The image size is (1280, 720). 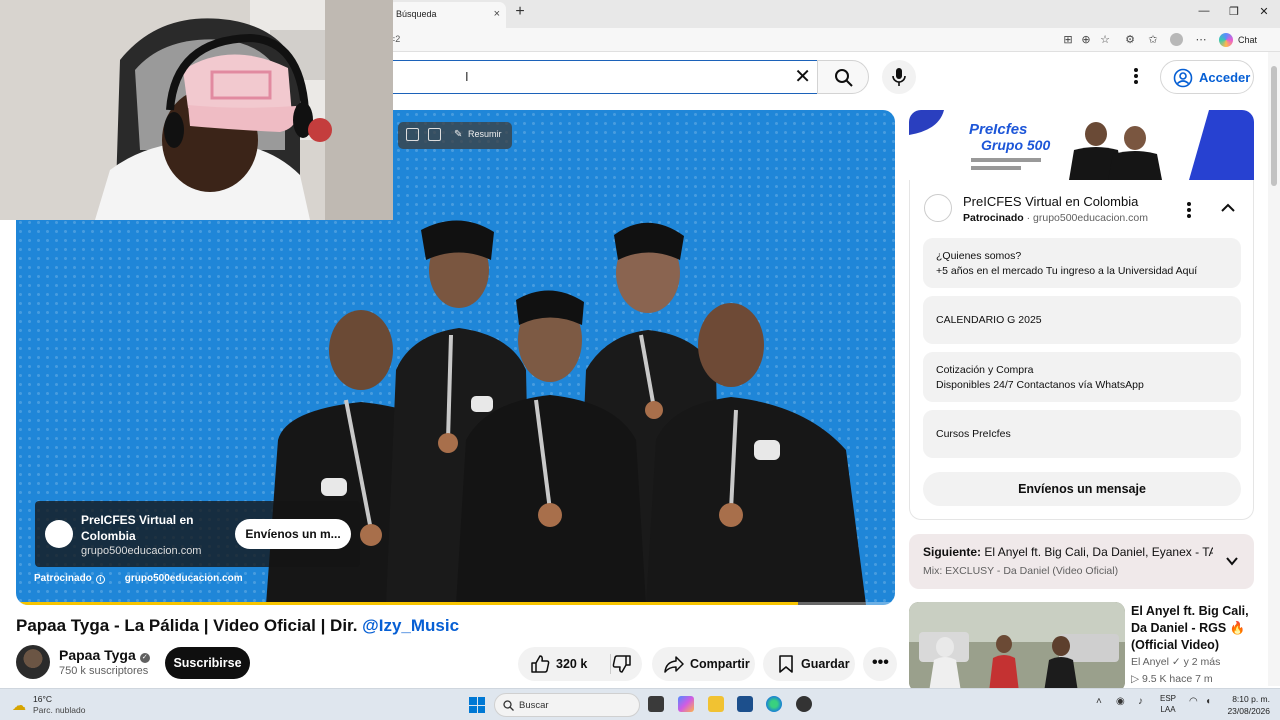 What do you see at coordinates (571, 664) in the screenshot?
I see `like-count: 320 k` at bounding box center [571, 664].